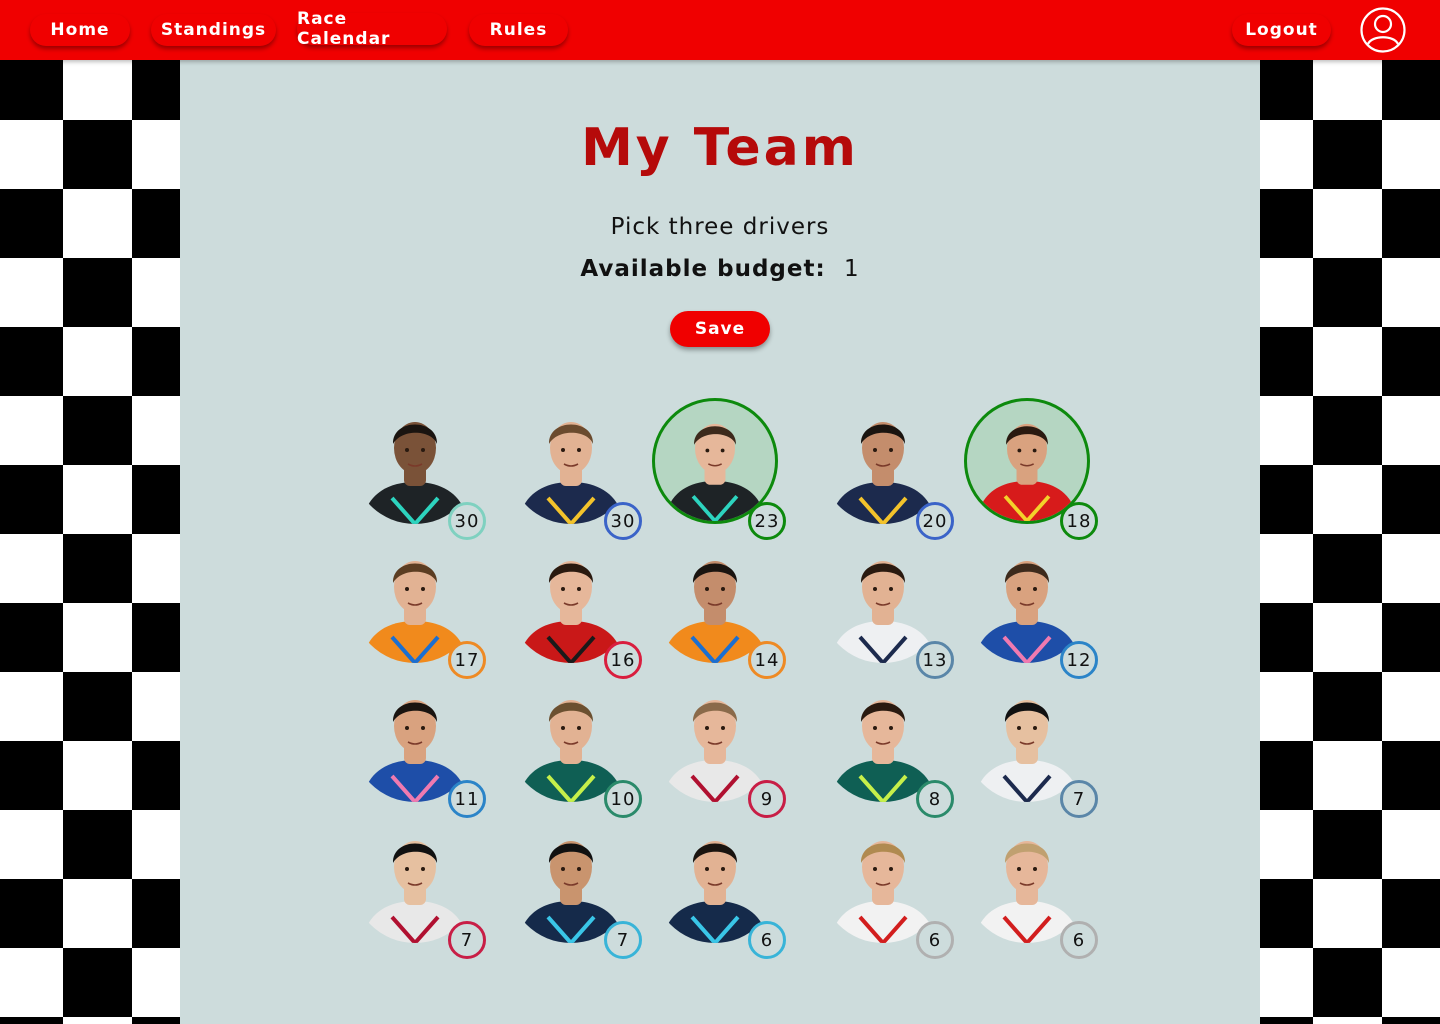 Image resolution: width=1440 pixels, height=1024 pixels. Describe the element at coordinates (720, 329) in the screenshot. I see `save-button: Save` at that location.